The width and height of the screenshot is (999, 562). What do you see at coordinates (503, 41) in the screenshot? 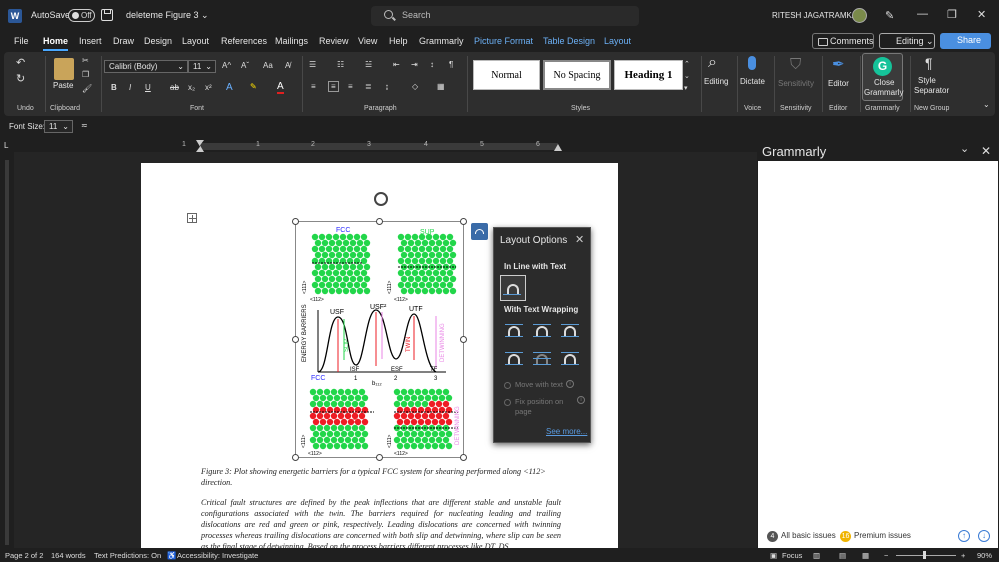
I see `tab-picture-format: Picture Format` at bounding box center [503, 41].